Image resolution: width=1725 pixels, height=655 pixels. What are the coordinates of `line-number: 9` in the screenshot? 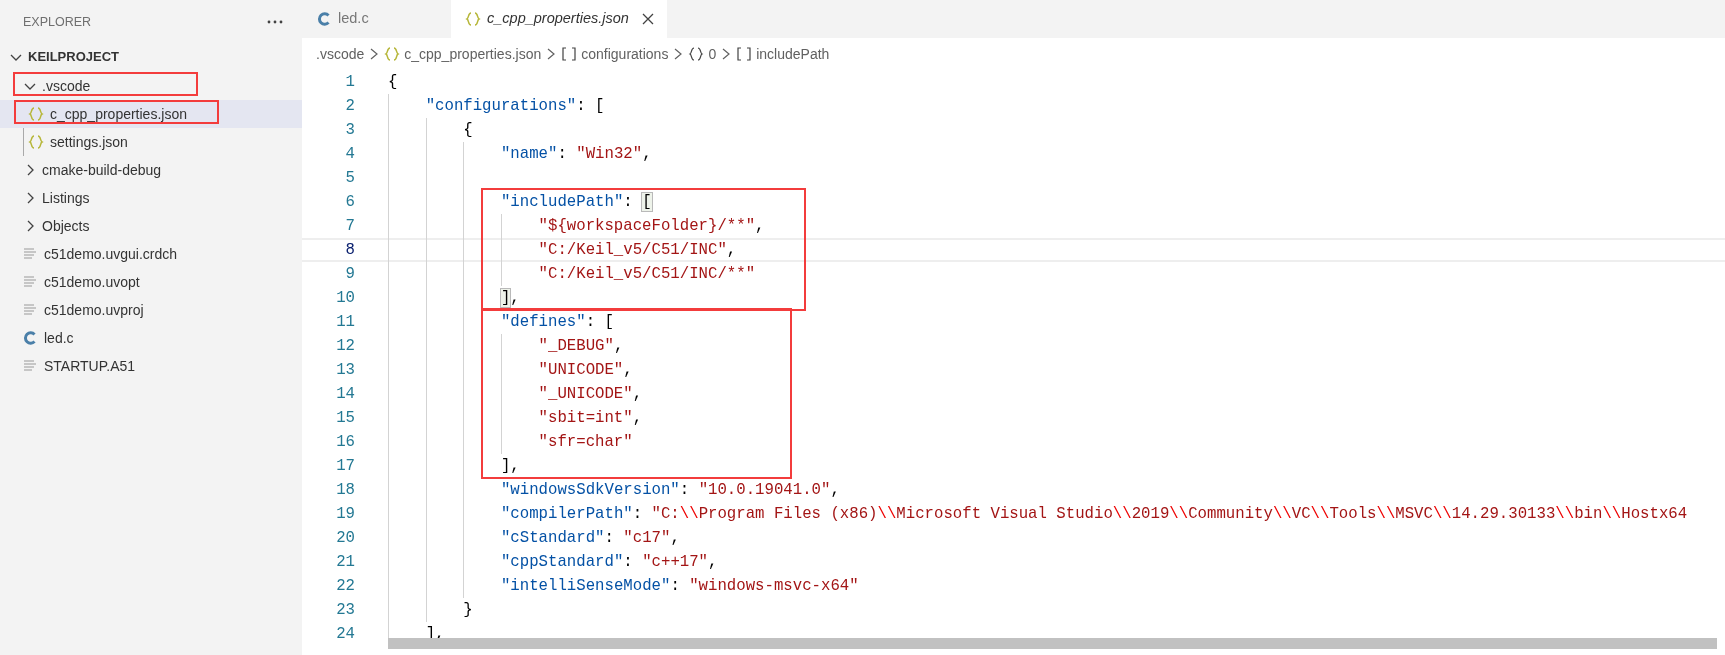 It's located at (349, 274).